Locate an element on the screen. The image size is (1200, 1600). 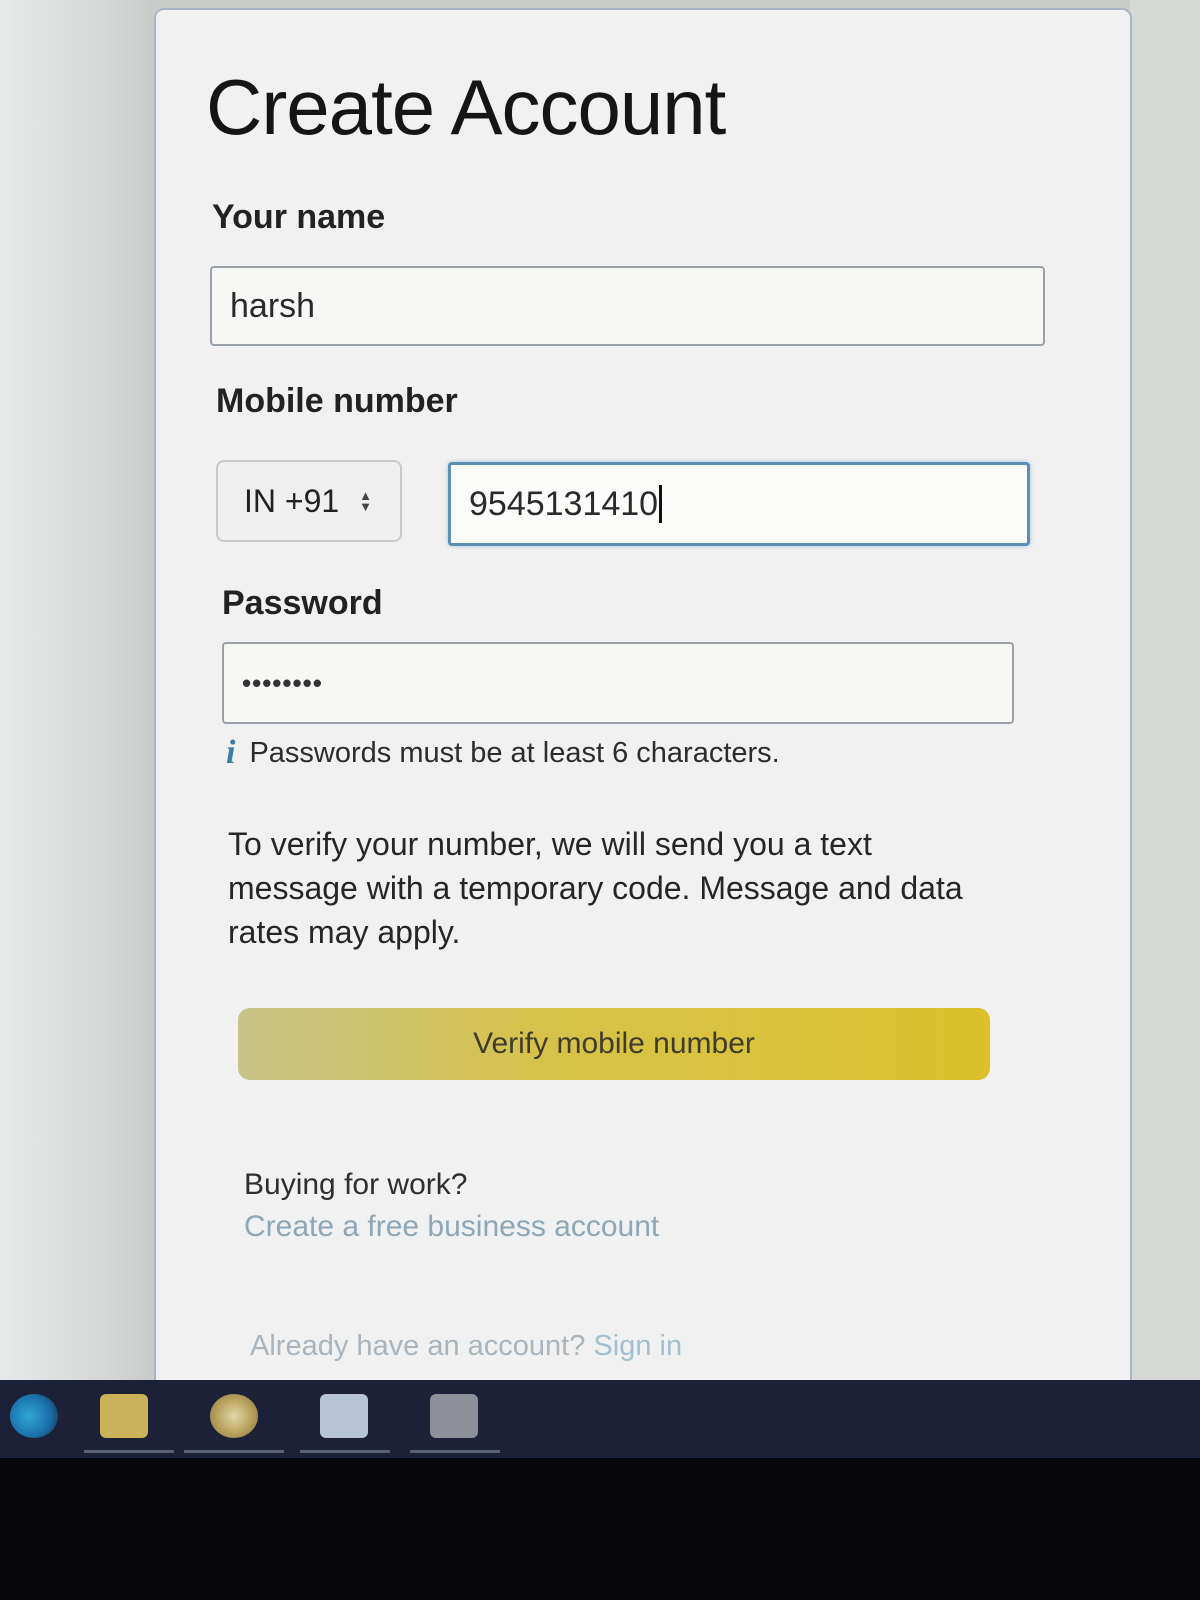
chrome-browser-icon is located at coordinates (234, 1416).